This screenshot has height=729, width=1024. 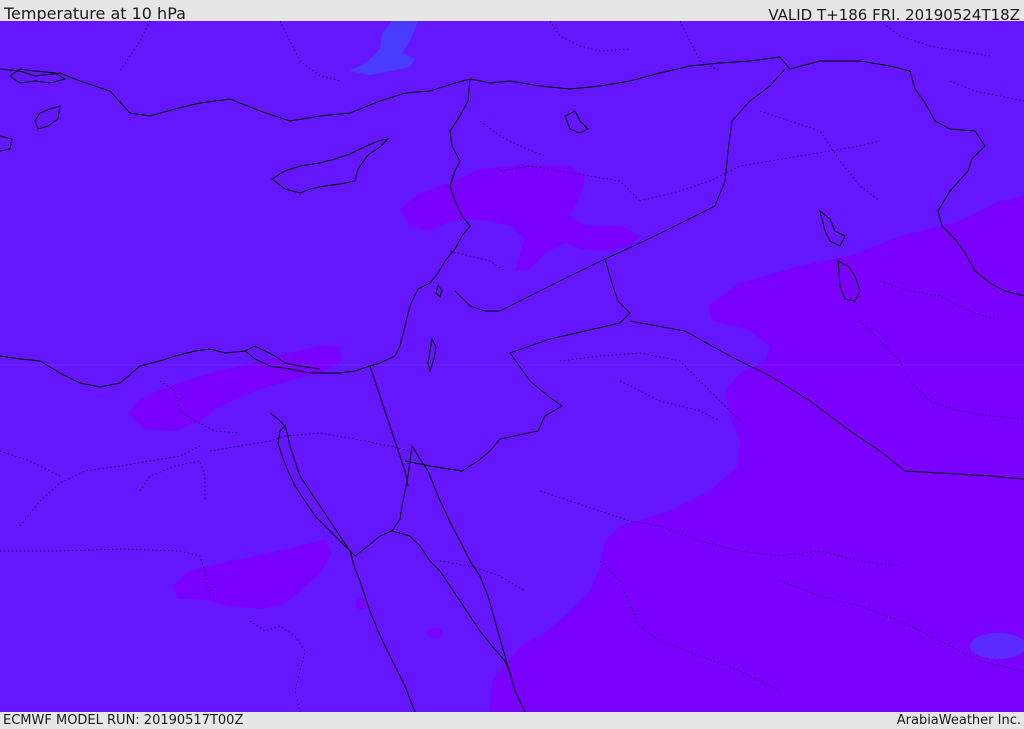 What do you see at coordinates (435, 633) in the screenshot?
I see `warm-field-spot` at bounding box center [435, 633].